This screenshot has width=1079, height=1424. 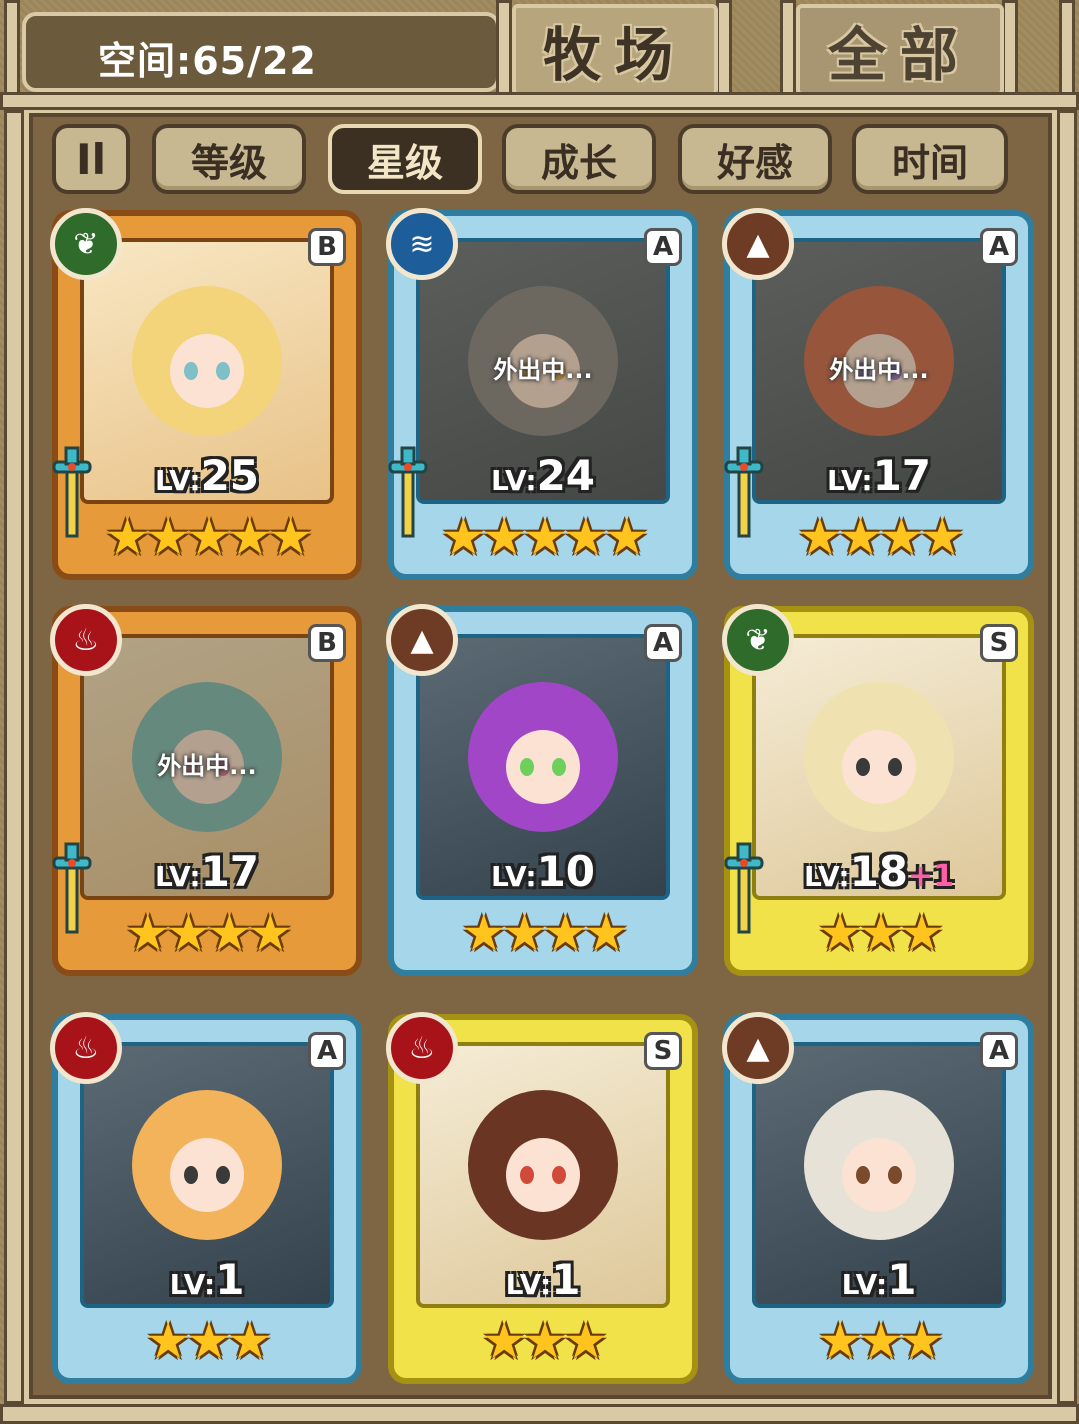 I want to click on tab-all-label: 全部, so click(x=899, y=55).